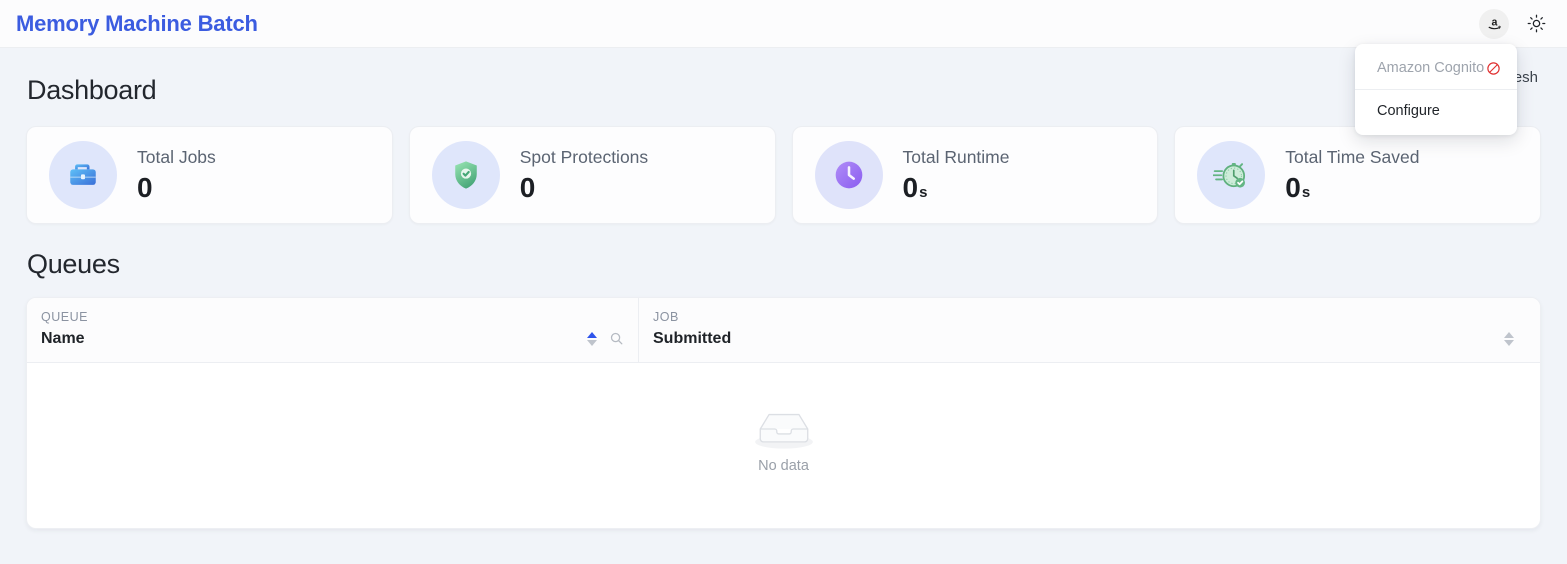 The image size is (1567, 564). I want to click on shield-check-icon, so click(465, 175).